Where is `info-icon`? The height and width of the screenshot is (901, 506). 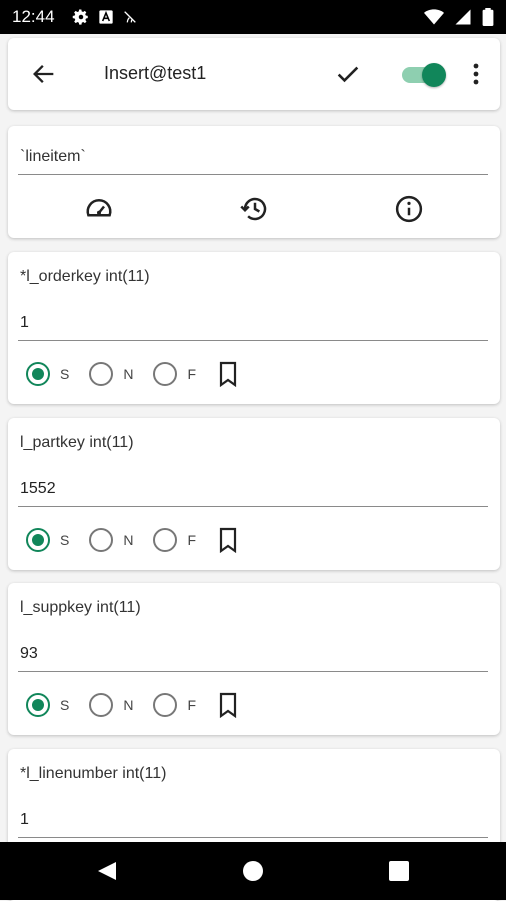
info-icon is located at coordinates (409, 209).